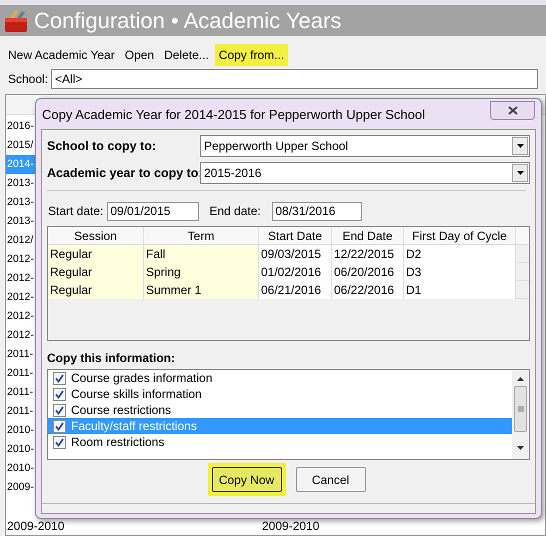  Describe the element at coordinates (234, 115) in the screenshot. I see `dialog-title: Copy Academic Year for 2014-2015 for Pepperworth Upper School` at that location.